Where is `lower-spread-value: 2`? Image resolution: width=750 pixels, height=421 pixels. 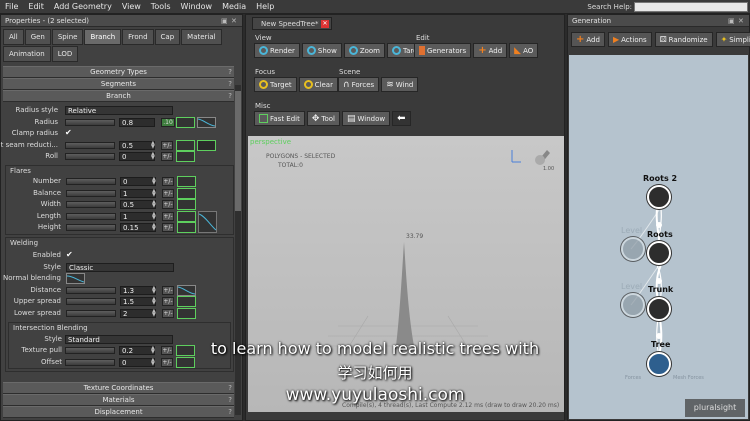
lower-spread-value: 2 is located at coordinates (138, 313).